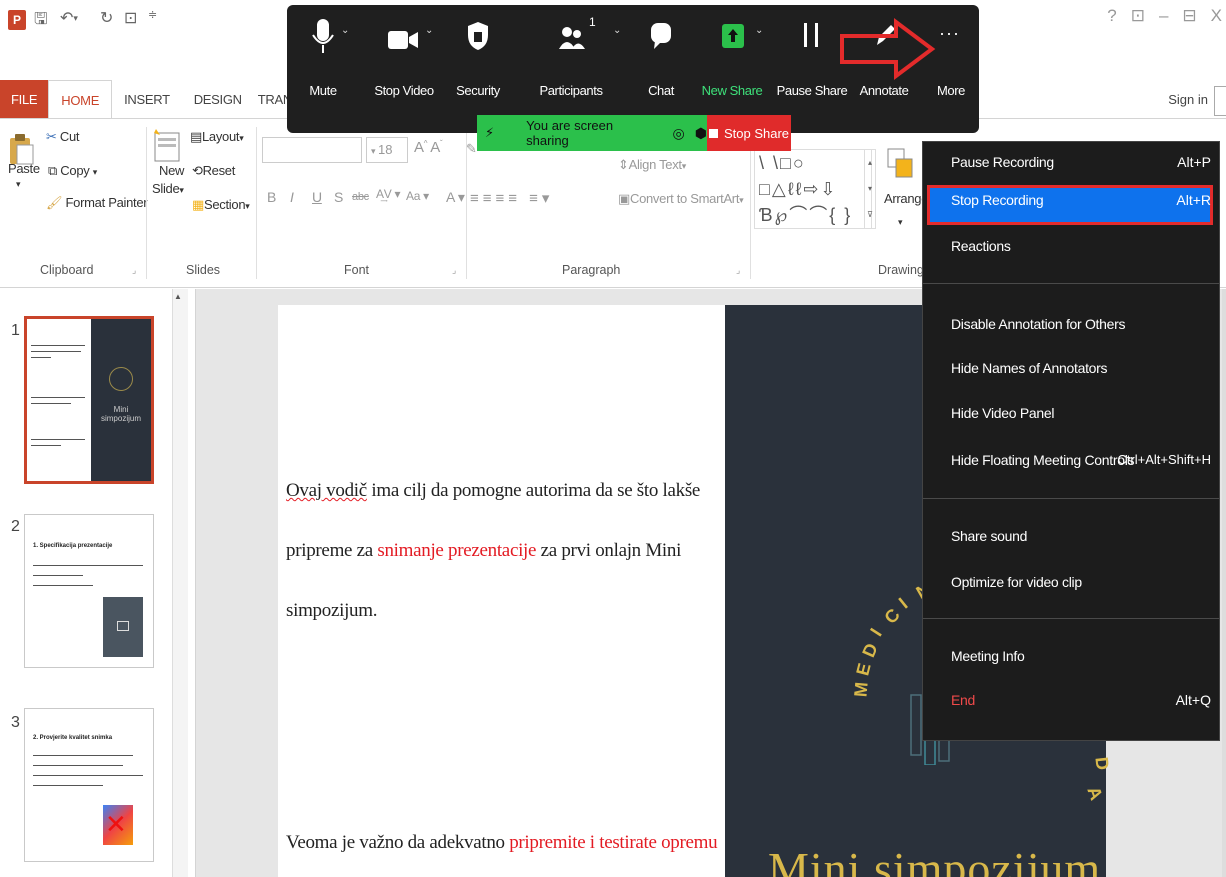 This screenshot has width=1226, height=877. What do you see at coordinates (171, 170) in the screenshot?
I see `new-slide-label-1: New` at bounding box center [171, 170].